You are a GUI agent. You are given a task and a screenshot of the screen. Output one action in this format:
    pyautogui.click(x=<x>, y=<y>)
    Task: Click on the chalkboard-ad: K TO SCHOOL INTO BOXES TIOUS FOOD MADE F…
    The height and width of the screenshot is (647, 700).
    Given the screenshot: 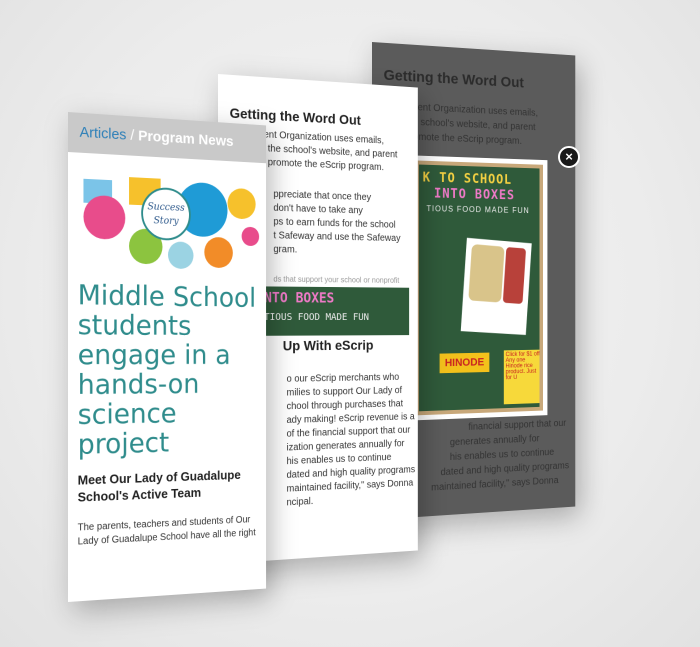 What is the action you would take?
    pyautogui.click(x=479, y=288)
    